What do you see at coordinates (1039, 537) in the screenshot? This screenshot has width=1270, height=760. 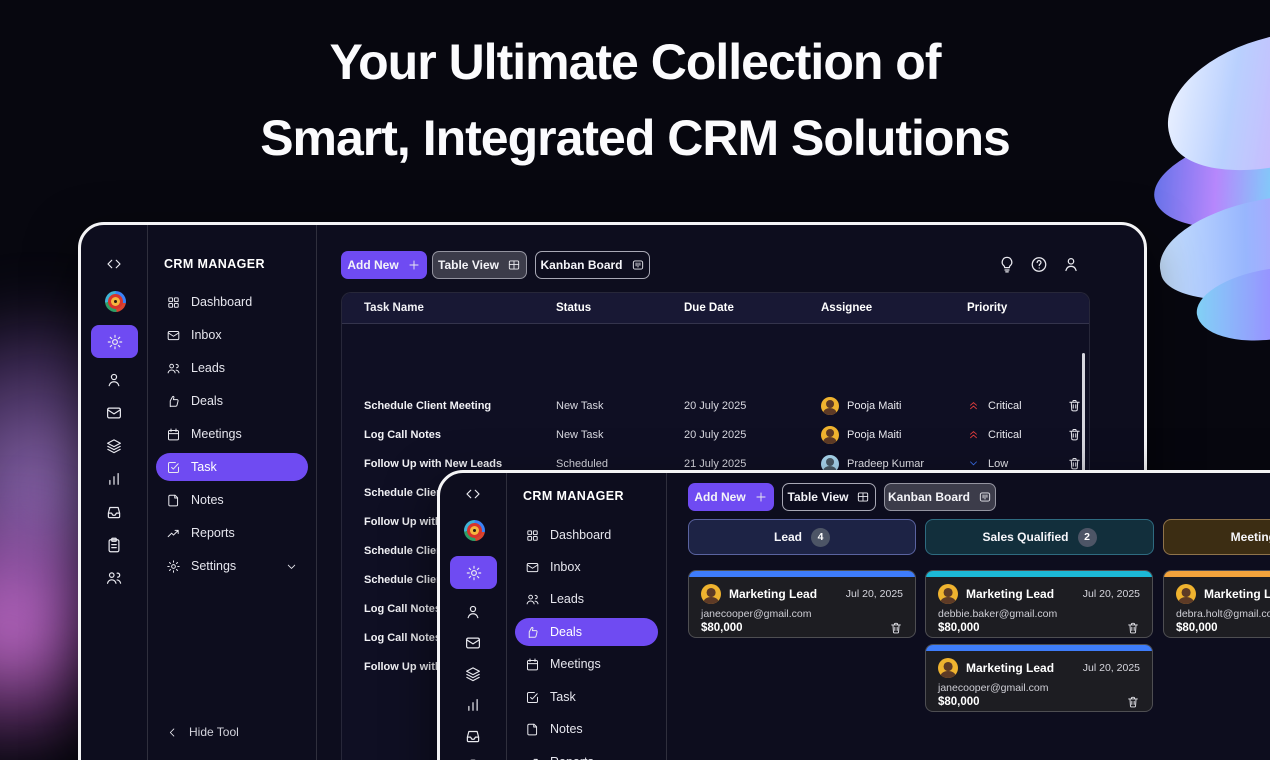 I see `kanban-column-header-sales-qualified: Sales Qualified 2` at bounding box center [1039, 537].